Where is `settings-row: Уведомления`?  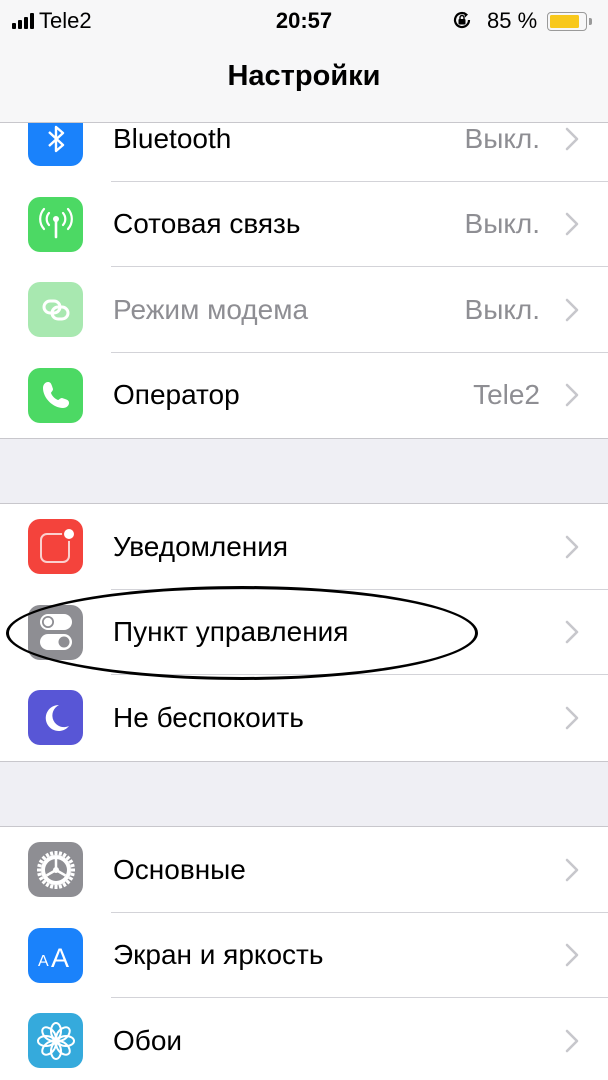 settings-row: Уведомления is located at coordinates (304, 547).